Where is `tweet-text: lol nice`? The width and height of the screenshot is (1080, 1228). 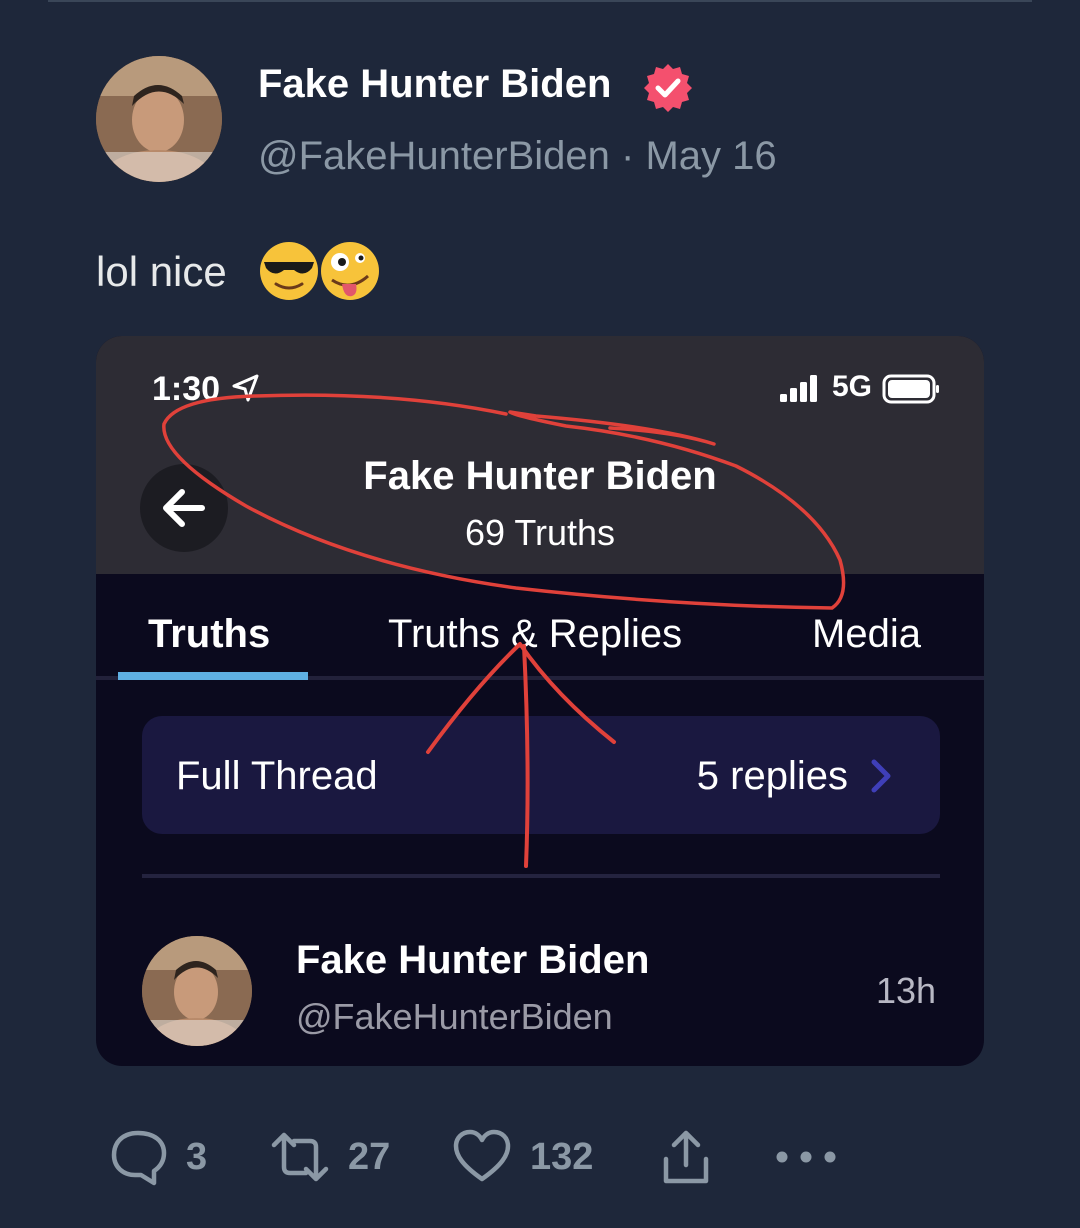 tweet-text: lol nice is located at coordinates (161, 271).